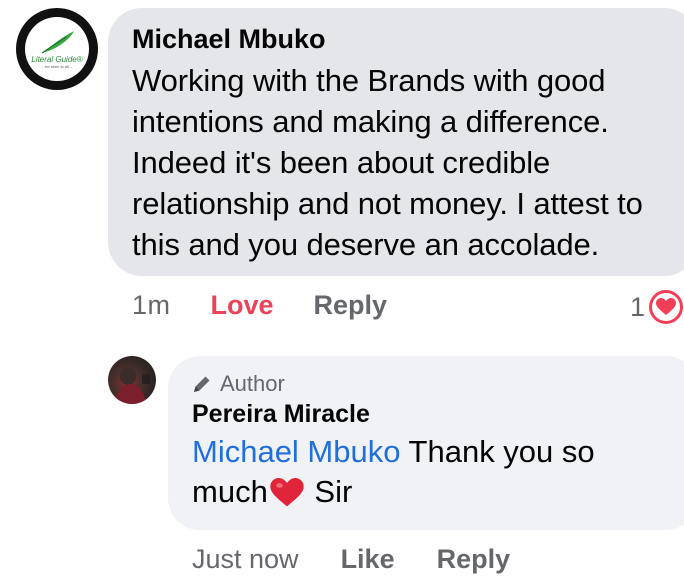  I want to click on reaction-count: 1, so click(638, 306).